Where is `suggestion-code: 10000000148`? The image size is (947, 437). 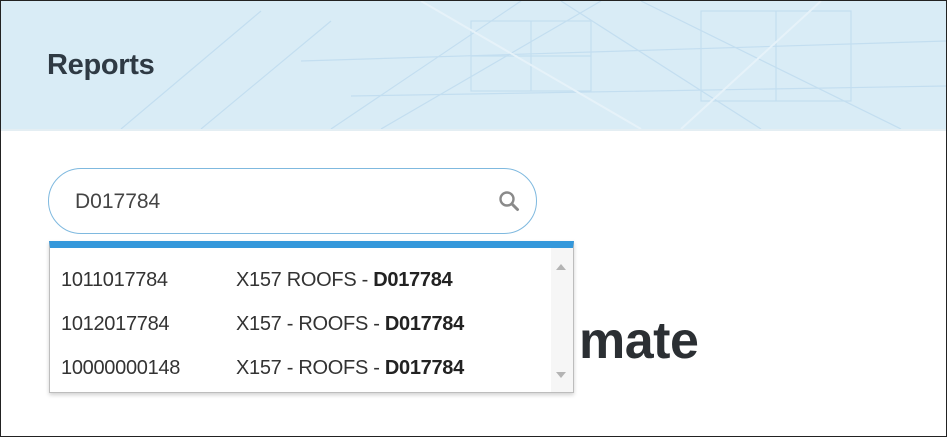
suggestion-code: 10000000148 is located at coordinates (121, 368).